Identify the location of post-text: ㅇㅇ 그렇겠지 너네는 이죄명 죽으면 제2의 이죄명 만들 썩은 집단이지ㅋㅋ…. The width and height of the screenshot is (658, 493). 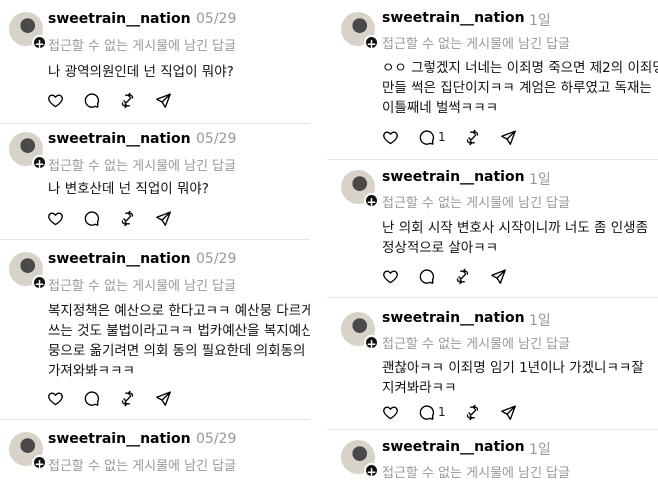
(520, 88).